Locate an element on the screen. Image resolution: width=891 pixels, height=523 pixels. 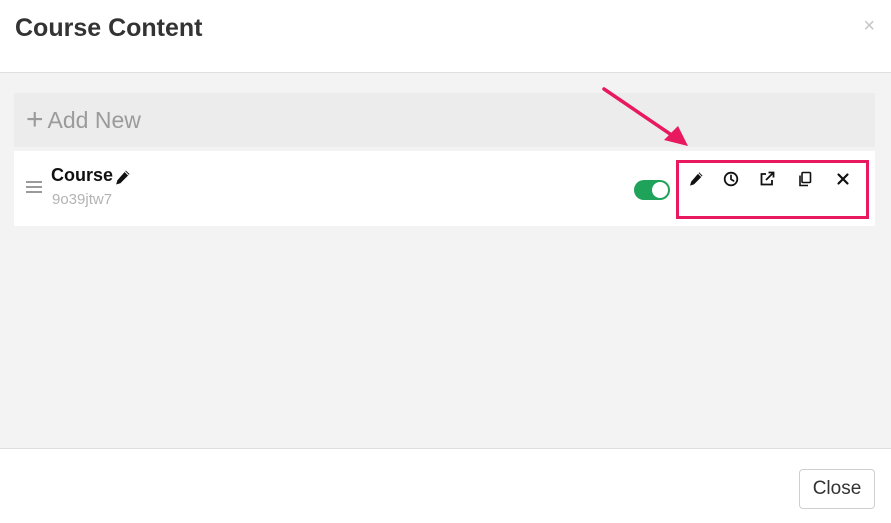
name-edit-pencil-icon is located at coordinates (122, 177).